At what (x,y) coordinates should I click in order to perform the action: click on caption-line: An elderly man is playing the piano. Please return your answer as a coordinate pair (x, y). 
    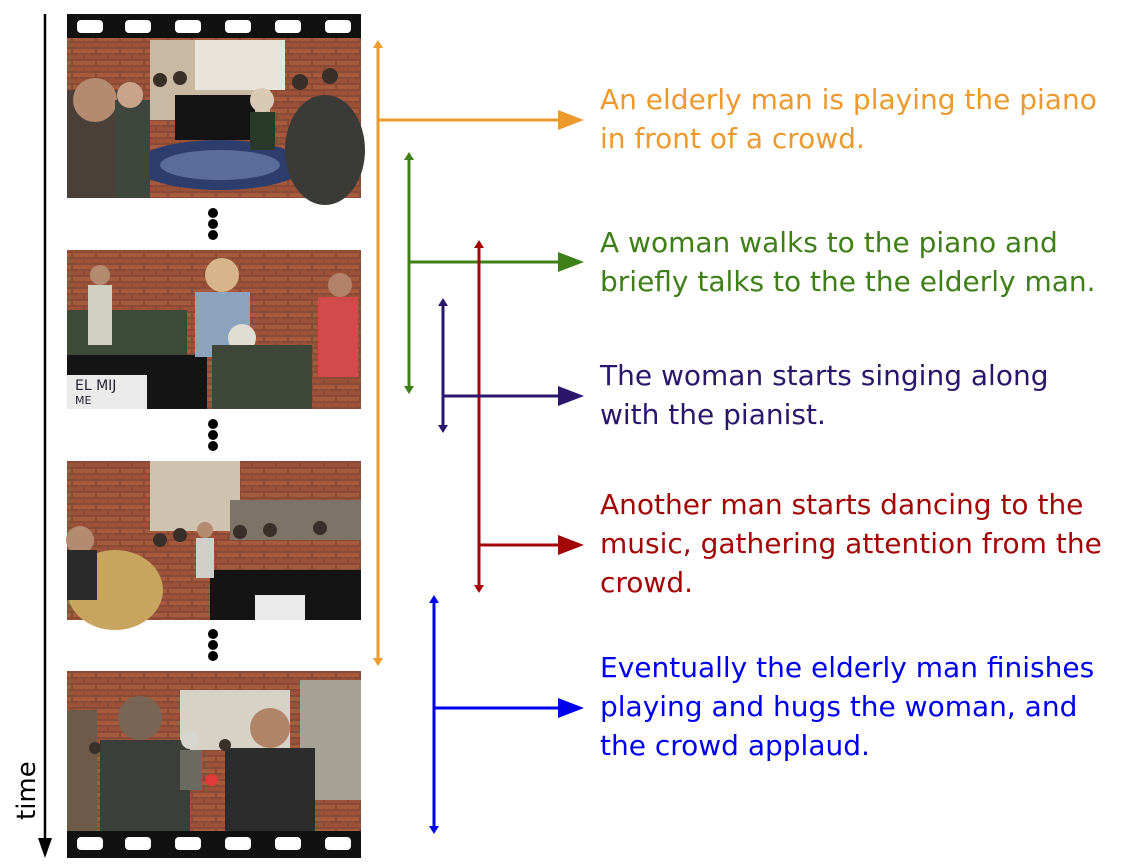
    Looking at the image, I should click on (848, 99).